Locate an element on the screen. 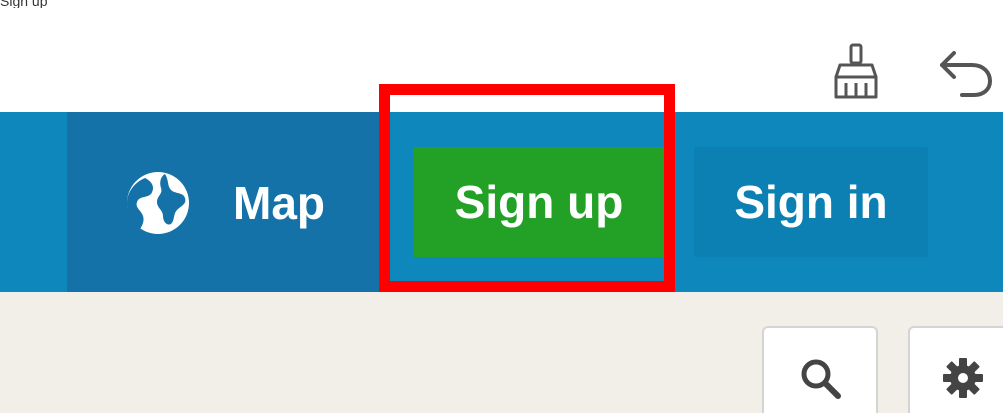  undo-icon is located at coordinates (966, 71).